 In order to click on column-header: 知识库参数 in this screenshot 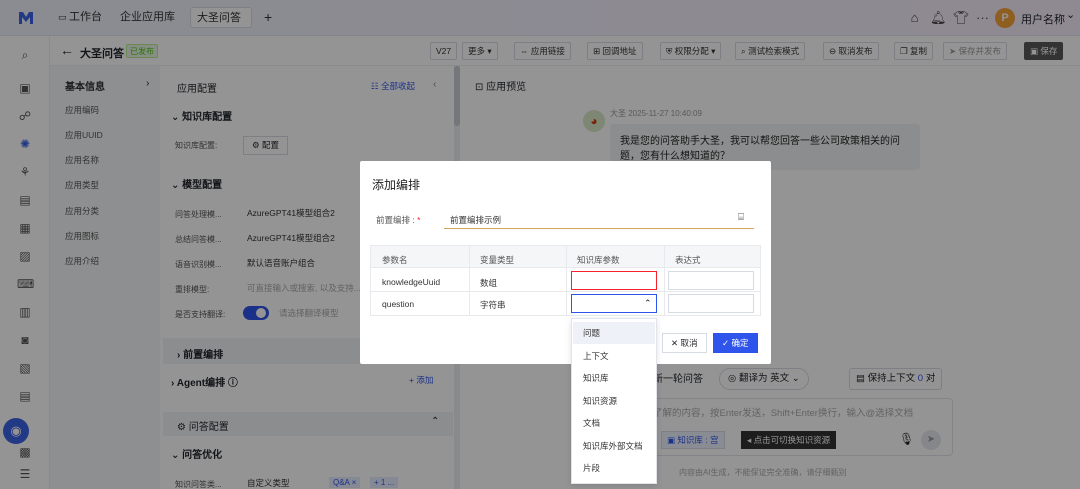, I will do `click(598, 260)`.